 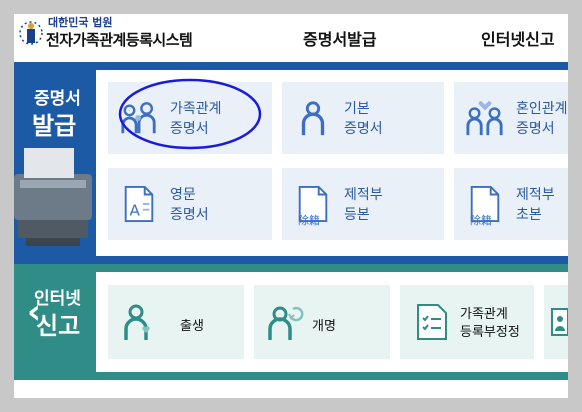 I want to click on card-label-line1: 가족관계, so click(x=484, y=314).